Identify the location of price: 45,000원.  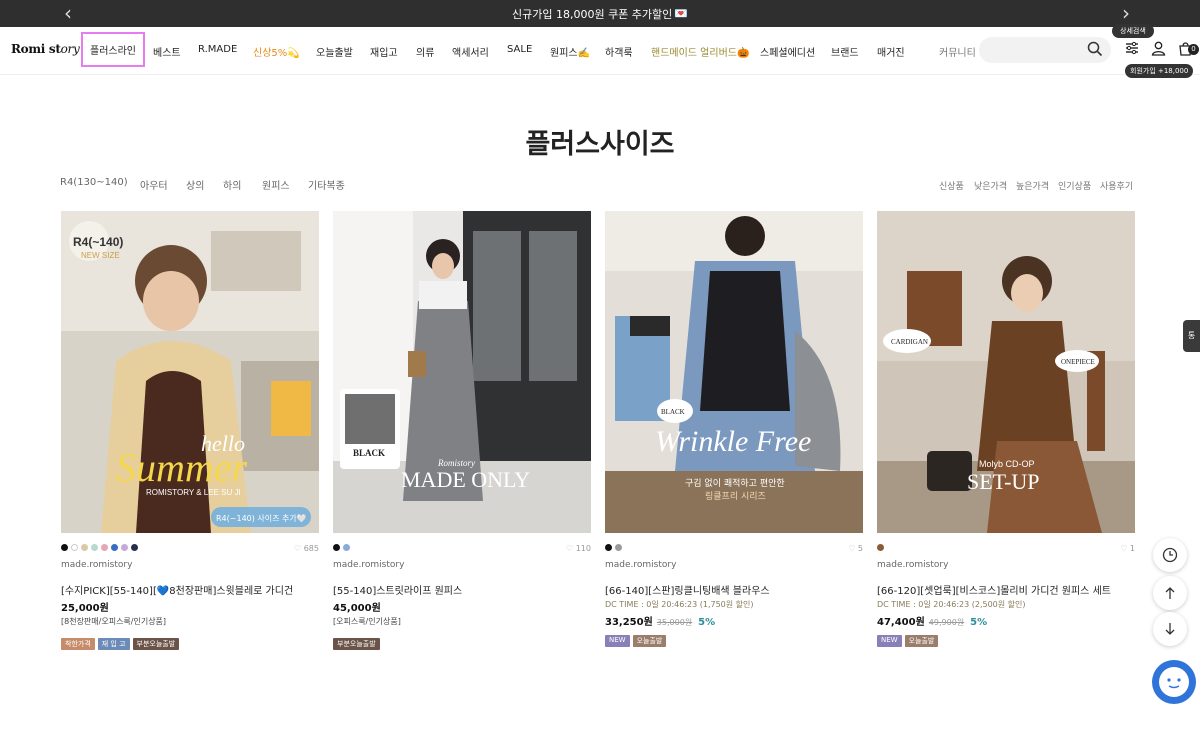
(357, 608).